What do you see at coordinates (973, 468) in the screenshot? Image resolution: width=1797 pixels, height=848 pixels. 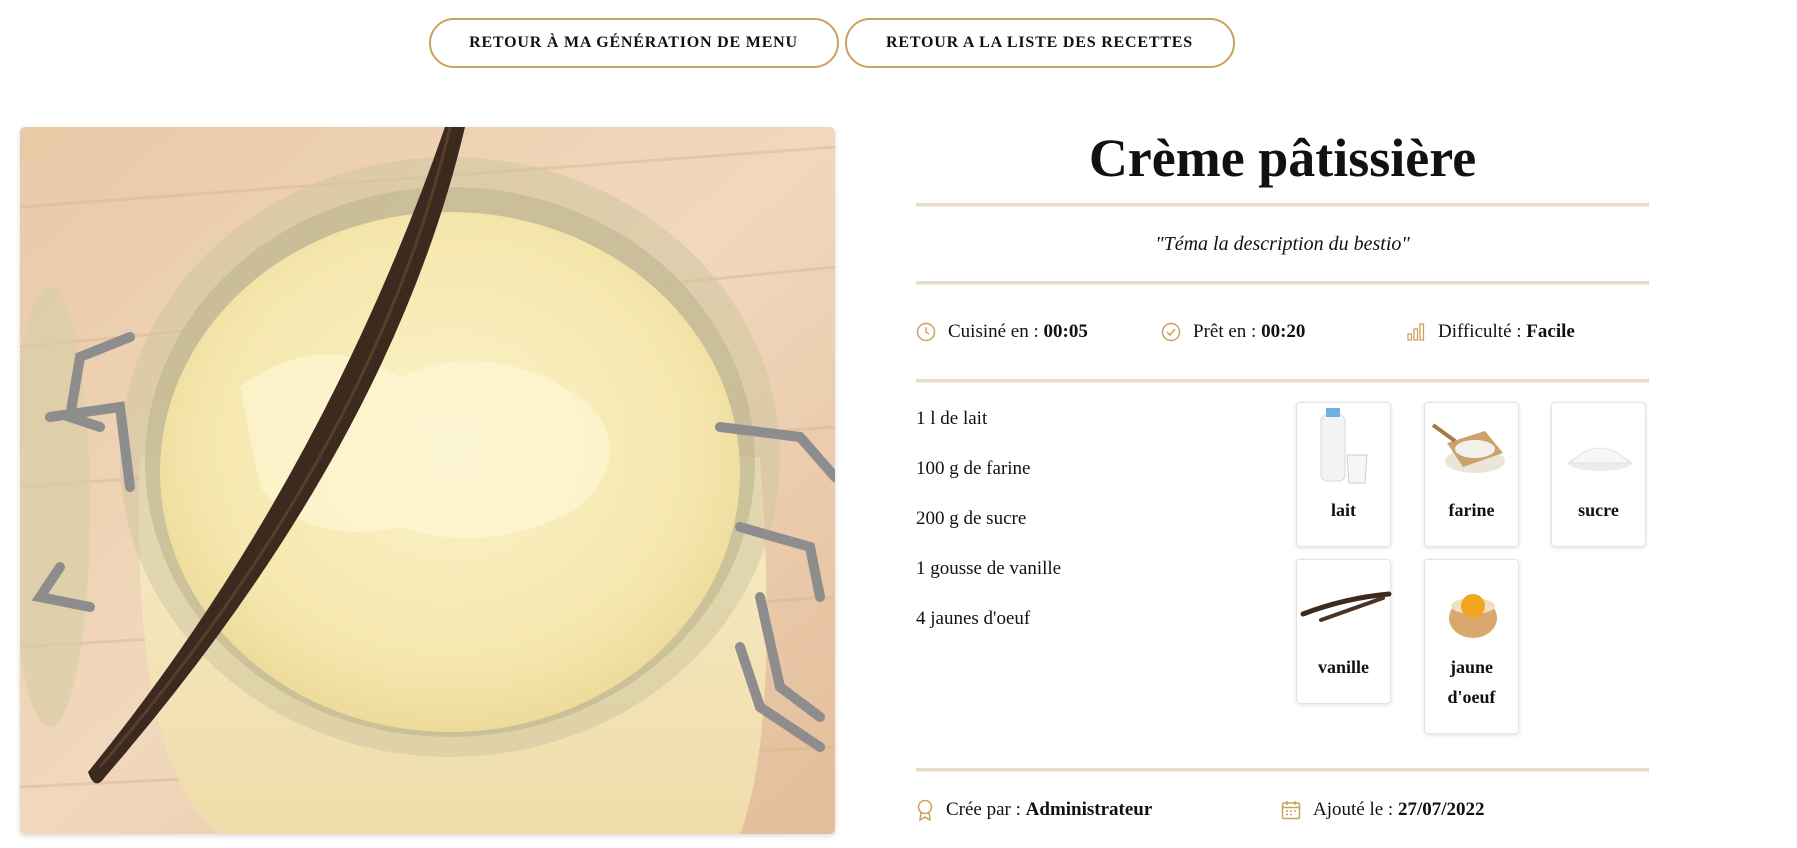 I see `ingredient-line: 100 g de farine` at bounding box center [973, 468].